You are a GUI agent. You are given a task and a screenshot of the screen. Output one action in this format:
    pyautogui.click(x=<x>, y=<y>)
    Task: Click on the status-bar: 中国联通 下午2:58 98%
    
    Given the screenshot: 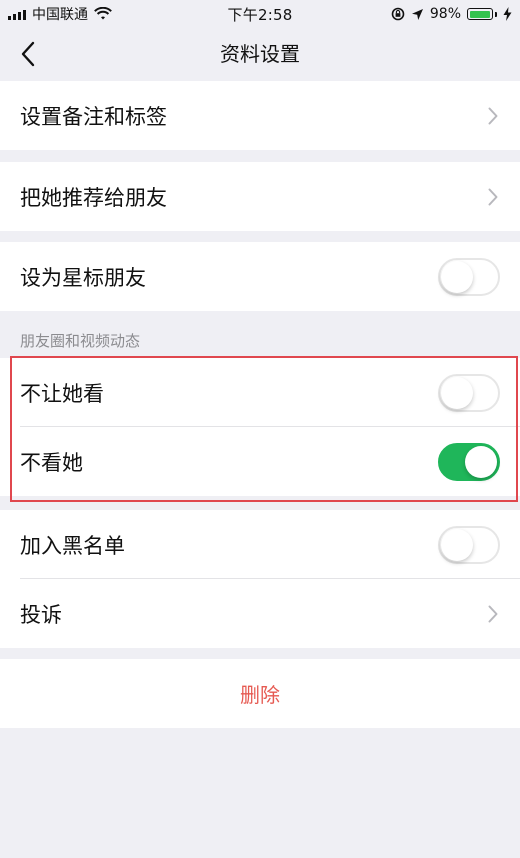 What is the action you would take?
    pyautogui.click(x=260, y=14)
    